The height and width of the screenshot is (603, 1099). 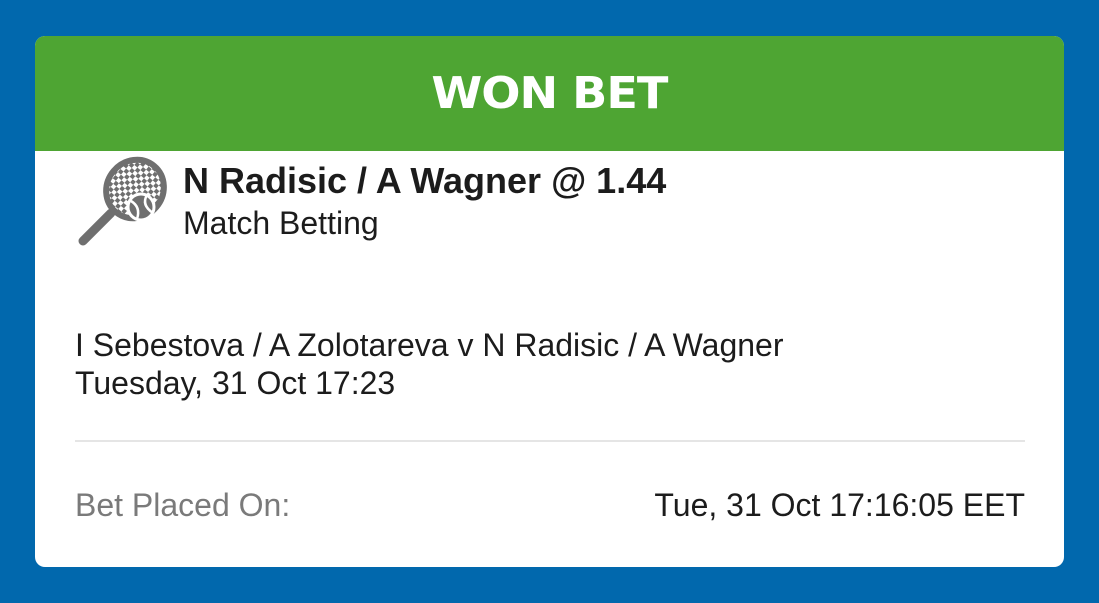 I want to click on bet-placed-label: Bet Placed On:, so click(x=183, y=505).